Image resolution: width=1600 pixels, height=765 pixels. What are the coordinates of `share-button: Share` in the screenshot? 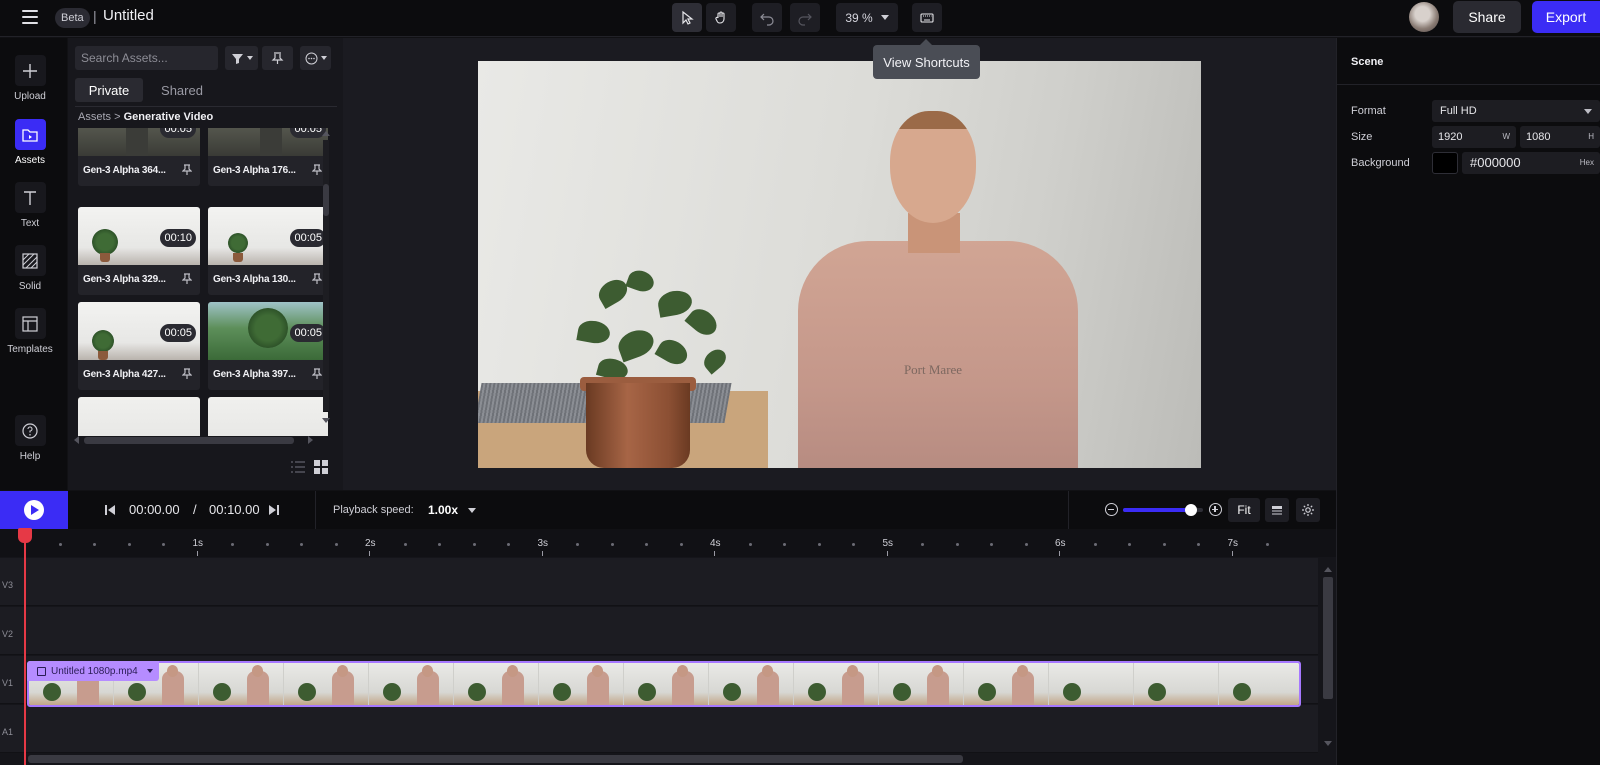 It's located at (1487, 17).